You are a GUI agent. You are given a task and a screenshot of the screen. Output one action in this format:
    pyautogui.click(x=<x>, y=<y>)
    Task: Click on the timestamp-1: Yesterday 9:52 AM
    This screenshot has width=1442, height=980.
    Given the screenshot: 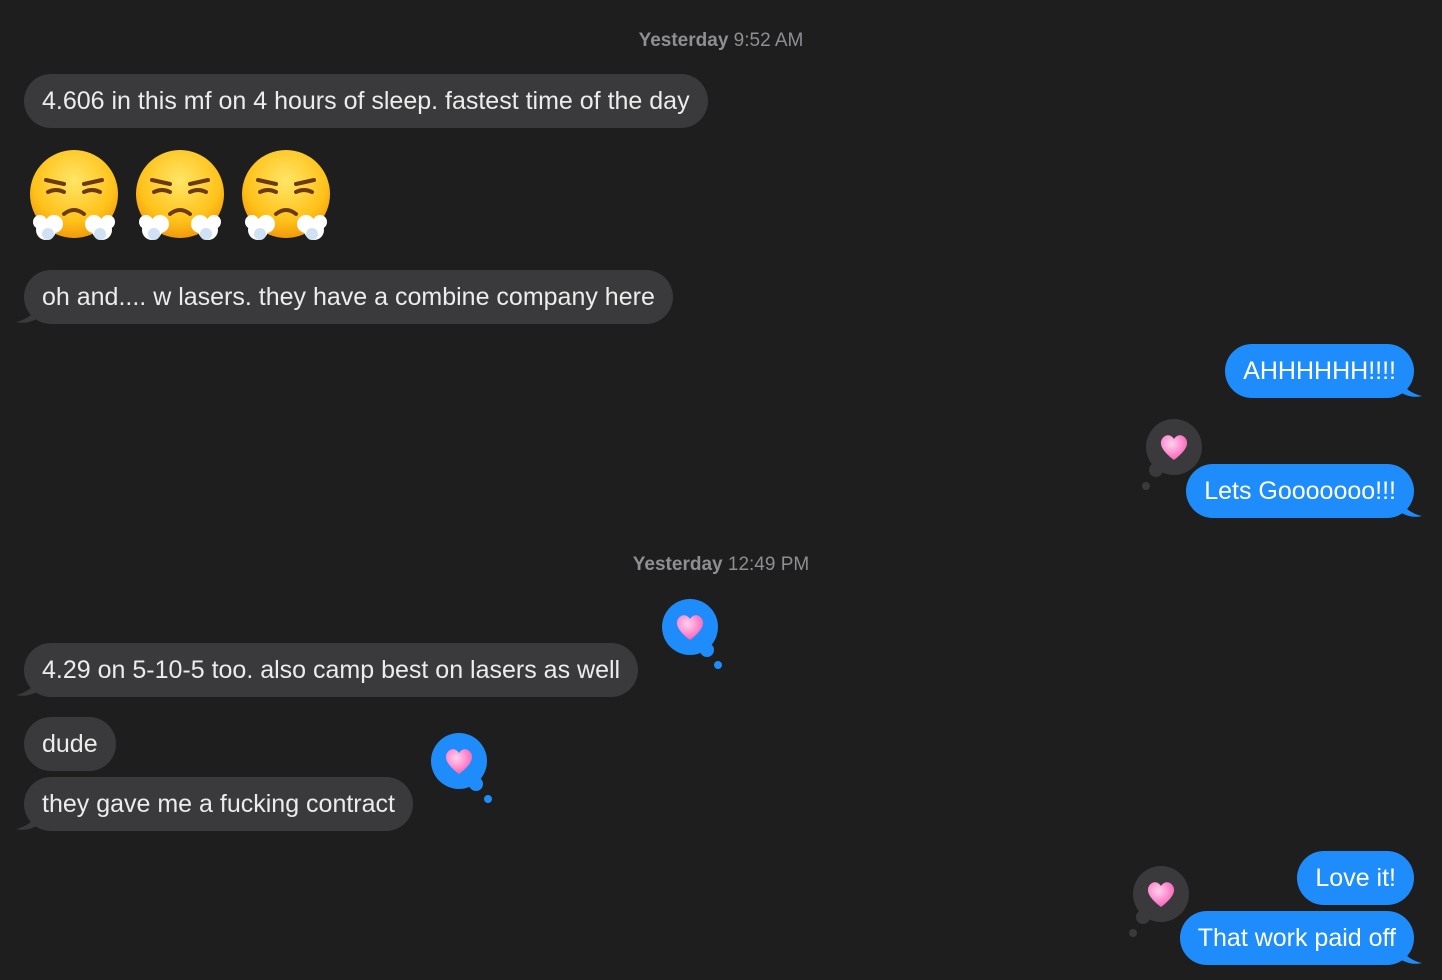 What is the action you would take?
    pyautogui.click(x=721, y=41)
    